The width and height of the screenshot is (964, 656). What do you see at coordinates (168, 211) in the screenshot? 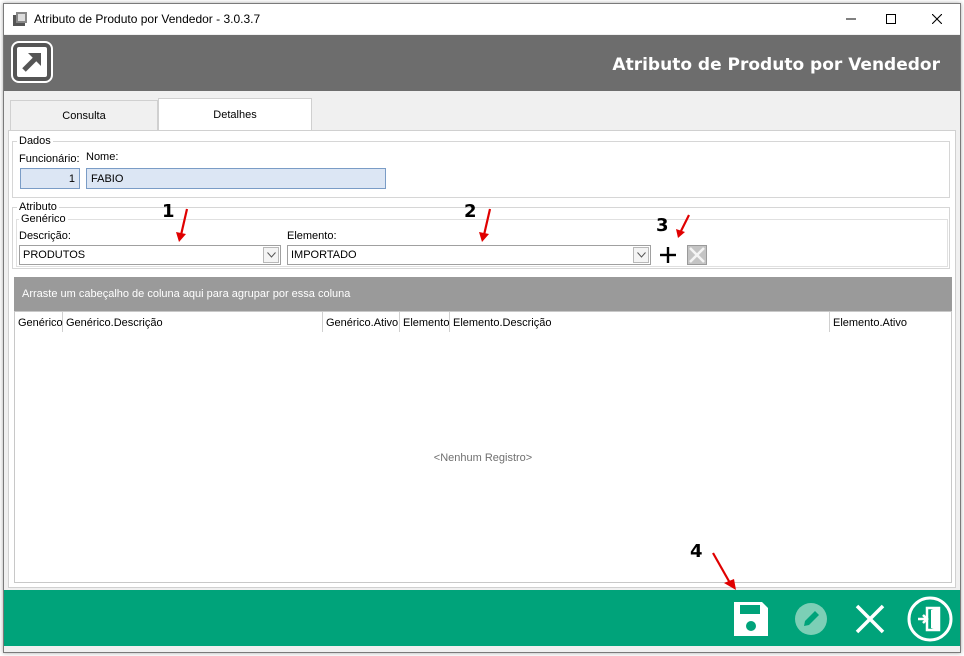
I see `annotation-1: 1` at bounding box center [168, 211].